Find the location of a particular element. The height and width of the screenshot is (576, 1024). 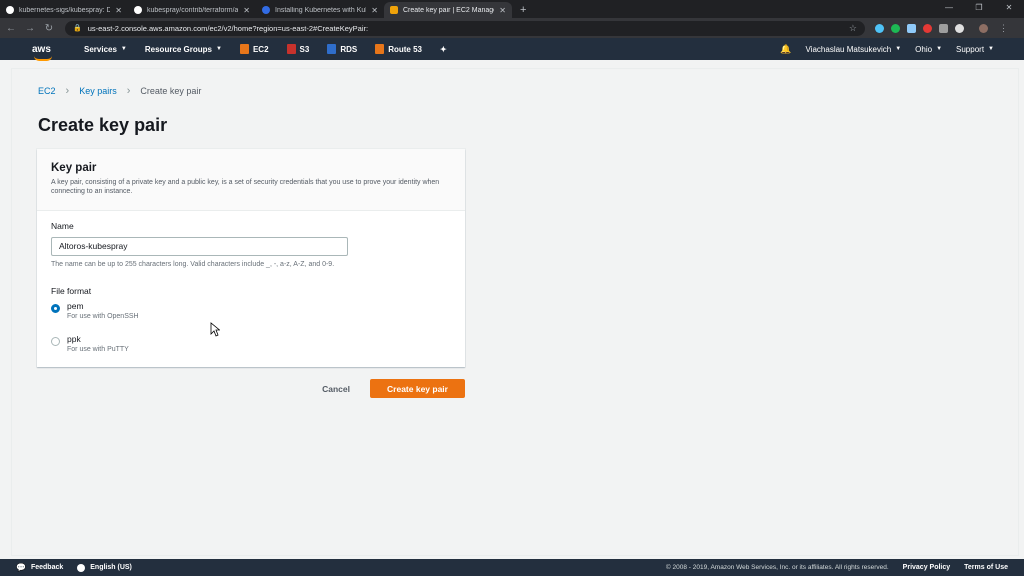

browser-tab: kubernetes-sigs/kubespray: Depl ✕ is located at coordinates (64, 10).